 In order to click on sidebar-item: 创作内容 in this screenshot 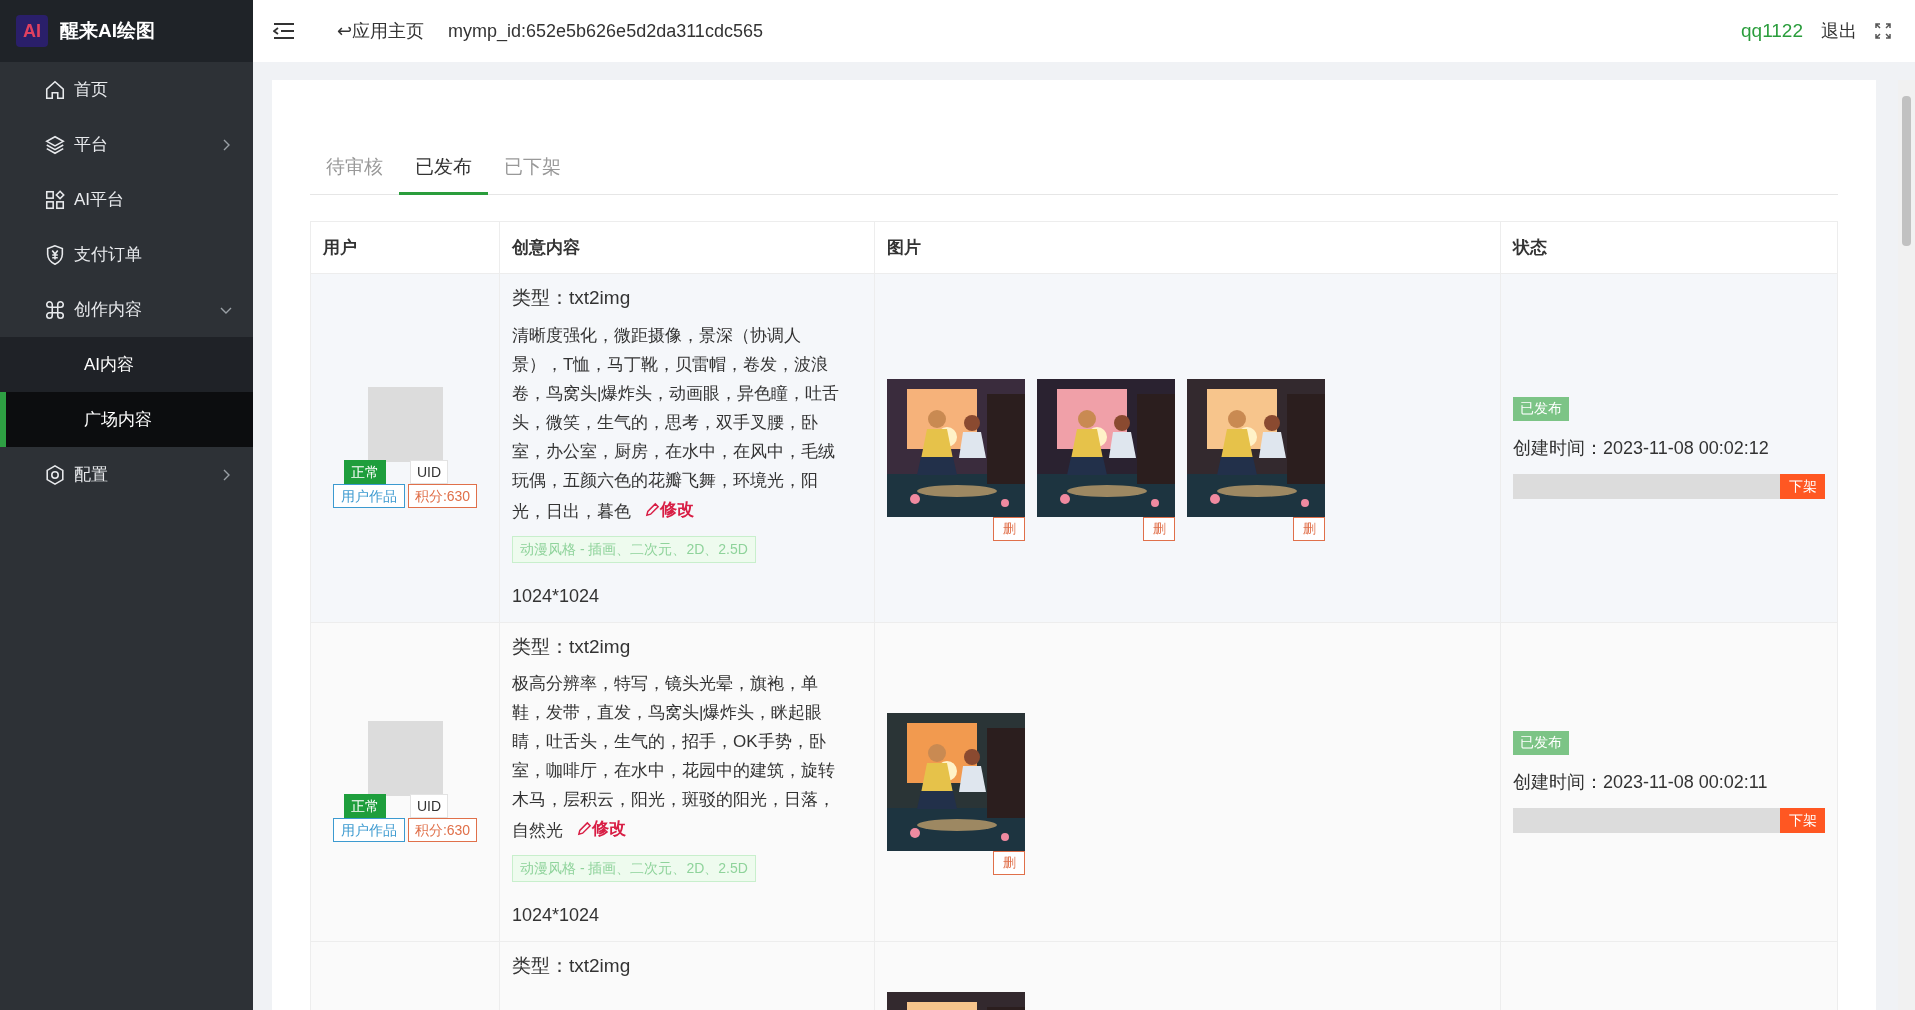, I will do `click(126, 309)`.